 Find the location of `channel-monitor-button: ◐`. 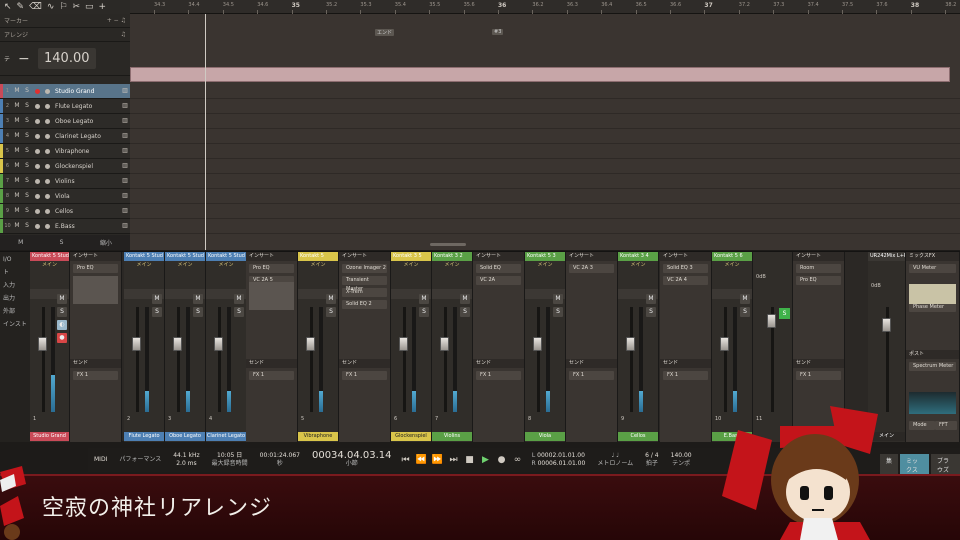

channel-monitor-button: ◐ is located at coordinates (62, 325).